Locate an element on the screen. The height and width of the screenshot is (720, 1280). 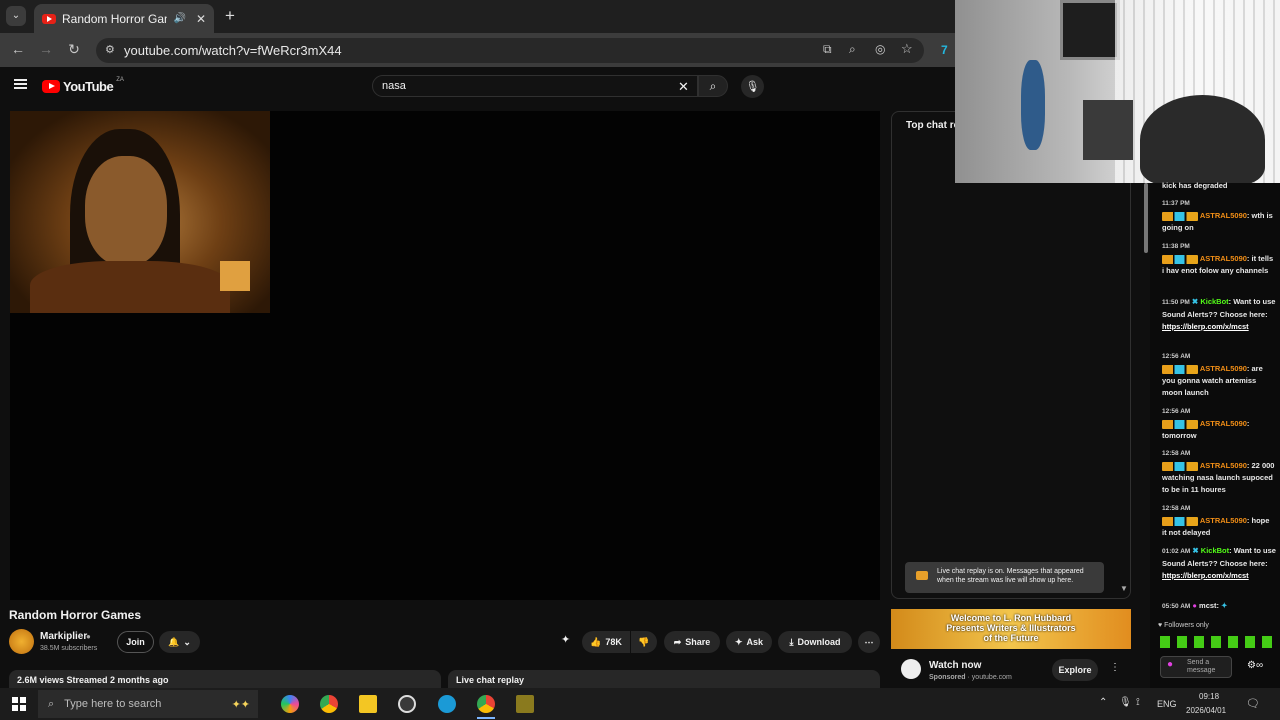
youtube-favicon-icon is located at coordinates (49, 18).